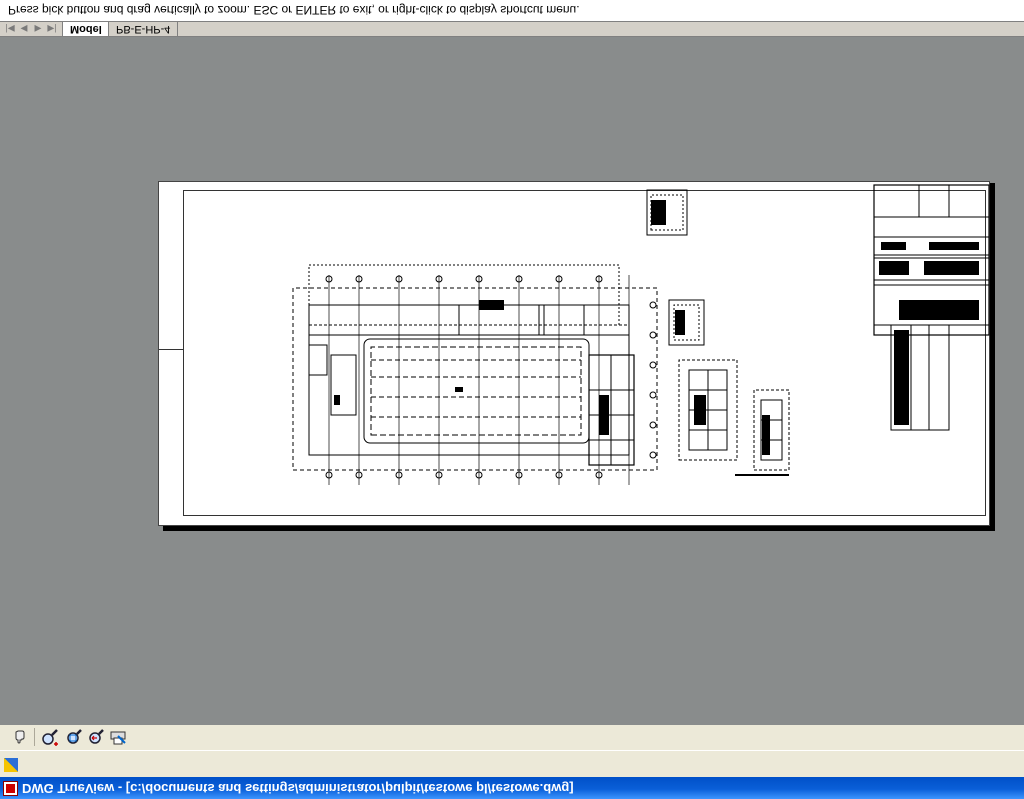 Image resolution: width=1024 pixels, height=799 pixels. Describe the element at coordinates (24, 29) in the screenshot. I see `previous-tab-button: ◀` at that location.